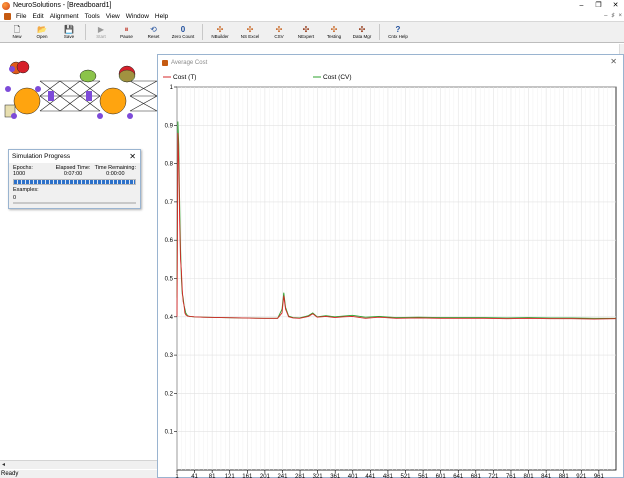  I want to click on x-tick-label: 121, so click(230, 476).